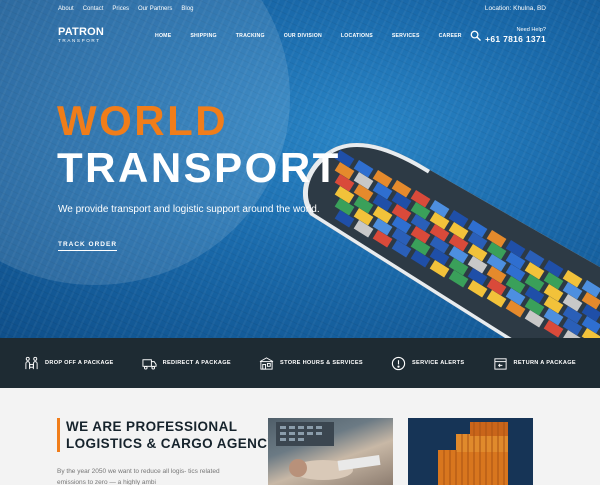  What do you see at coordinates (152, 426) in the screenshot?
I see `about-heading-line1: WE ARE PROFESSIONAL` at bounding box center [152, 426].